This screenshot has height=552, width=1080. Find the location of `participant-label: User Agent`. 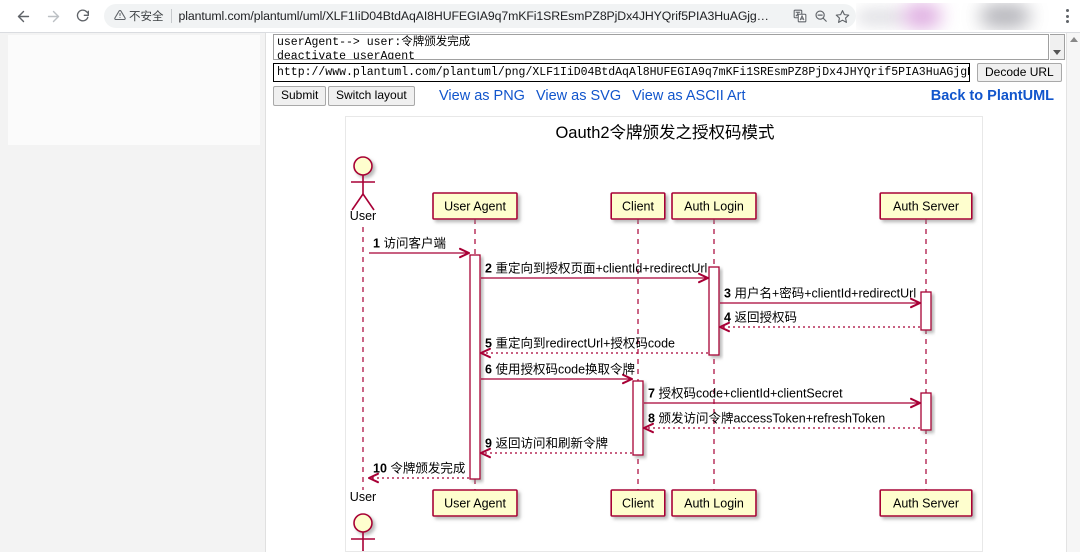

participant-label: User Agent is located at coordinates (475, 207).